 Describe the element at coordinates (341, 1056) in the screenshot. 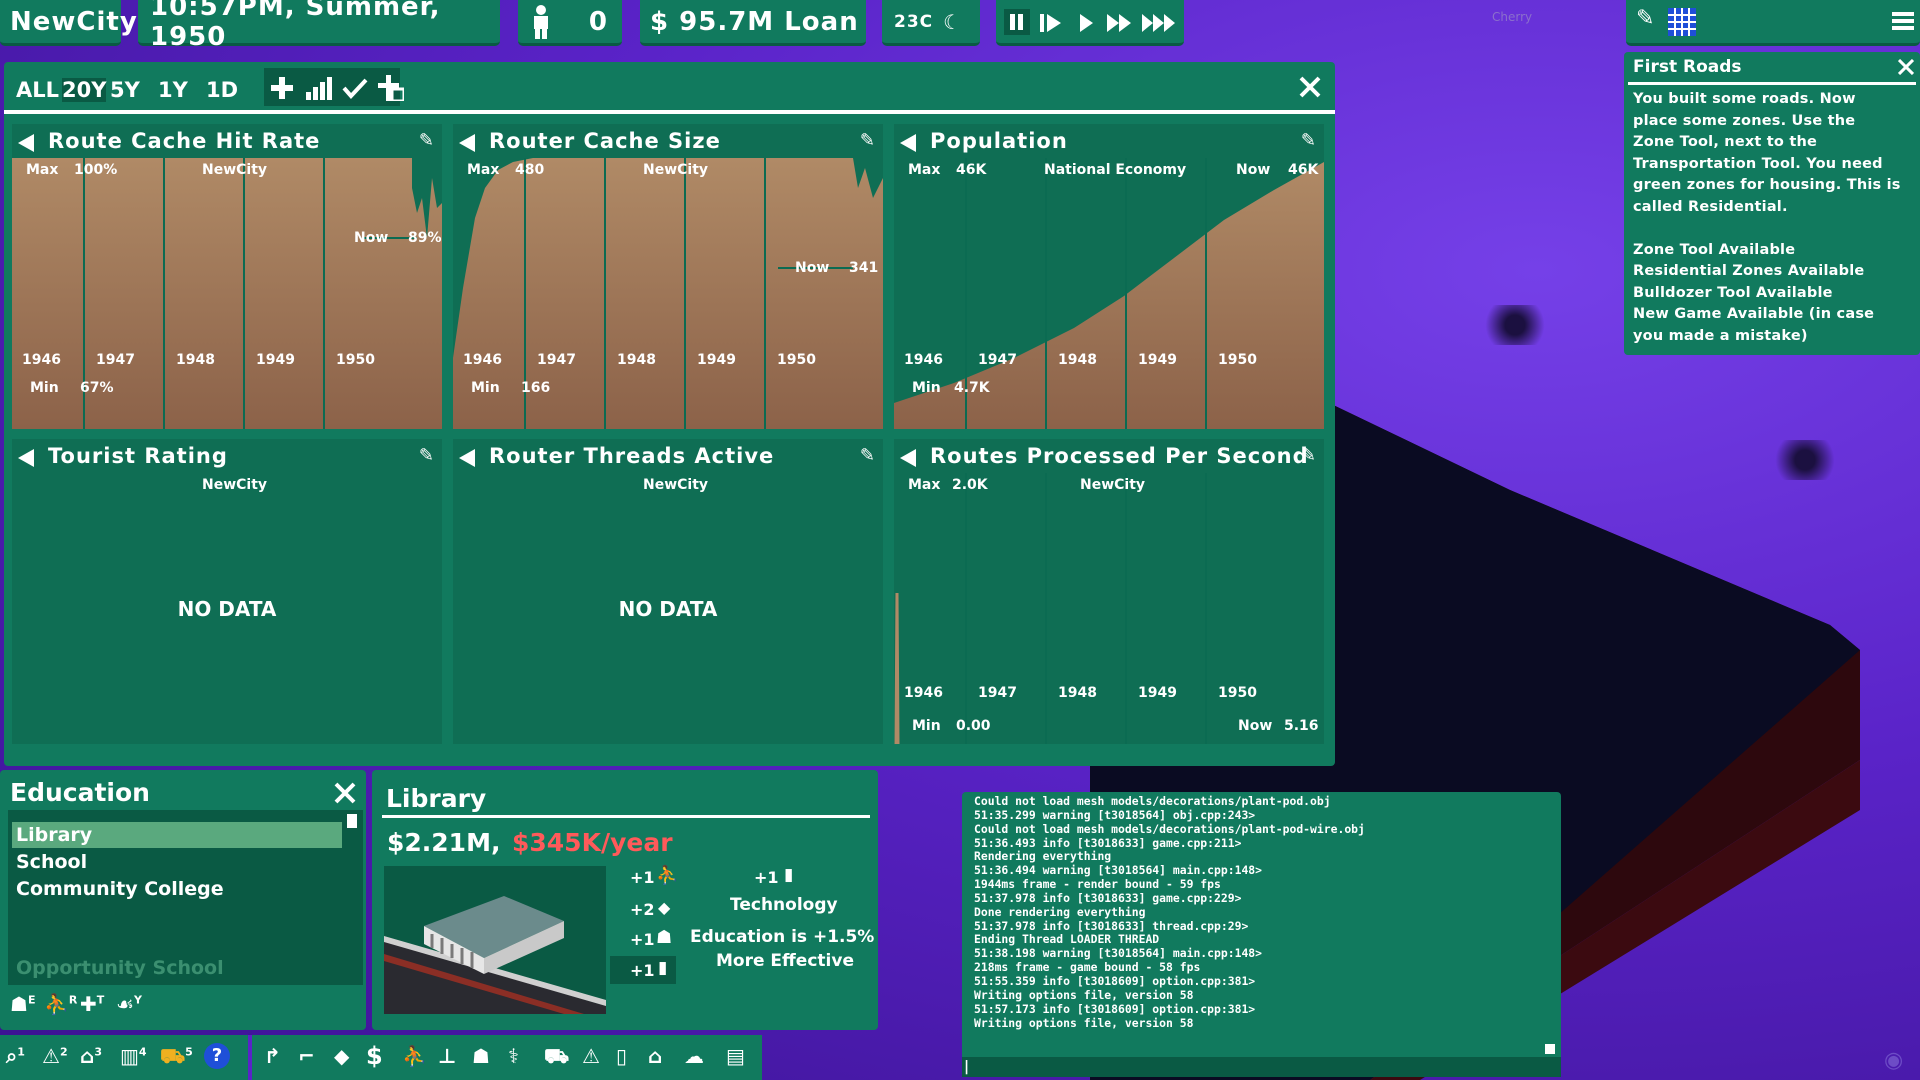

I see `education-icon: ◆` at that location.